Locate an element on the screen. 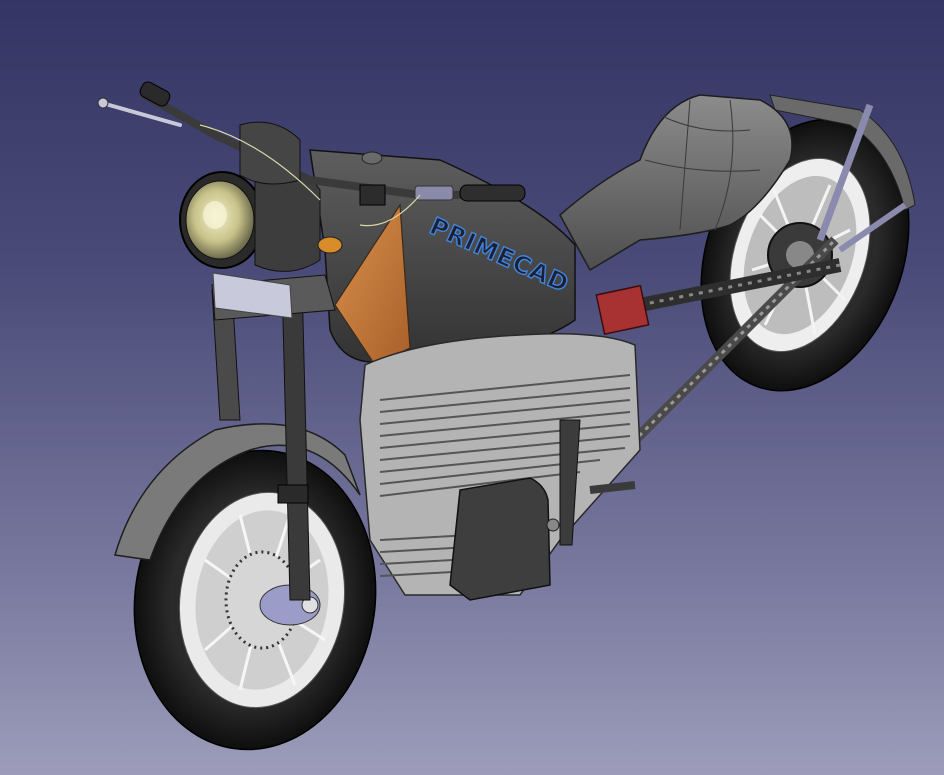  headlight is located at coordinates (250, 220).